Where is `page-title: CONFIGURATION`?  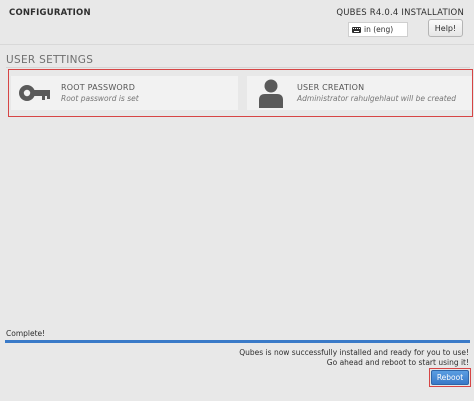 page-title: CONFIGURATION is located at coordinates (50, 13).